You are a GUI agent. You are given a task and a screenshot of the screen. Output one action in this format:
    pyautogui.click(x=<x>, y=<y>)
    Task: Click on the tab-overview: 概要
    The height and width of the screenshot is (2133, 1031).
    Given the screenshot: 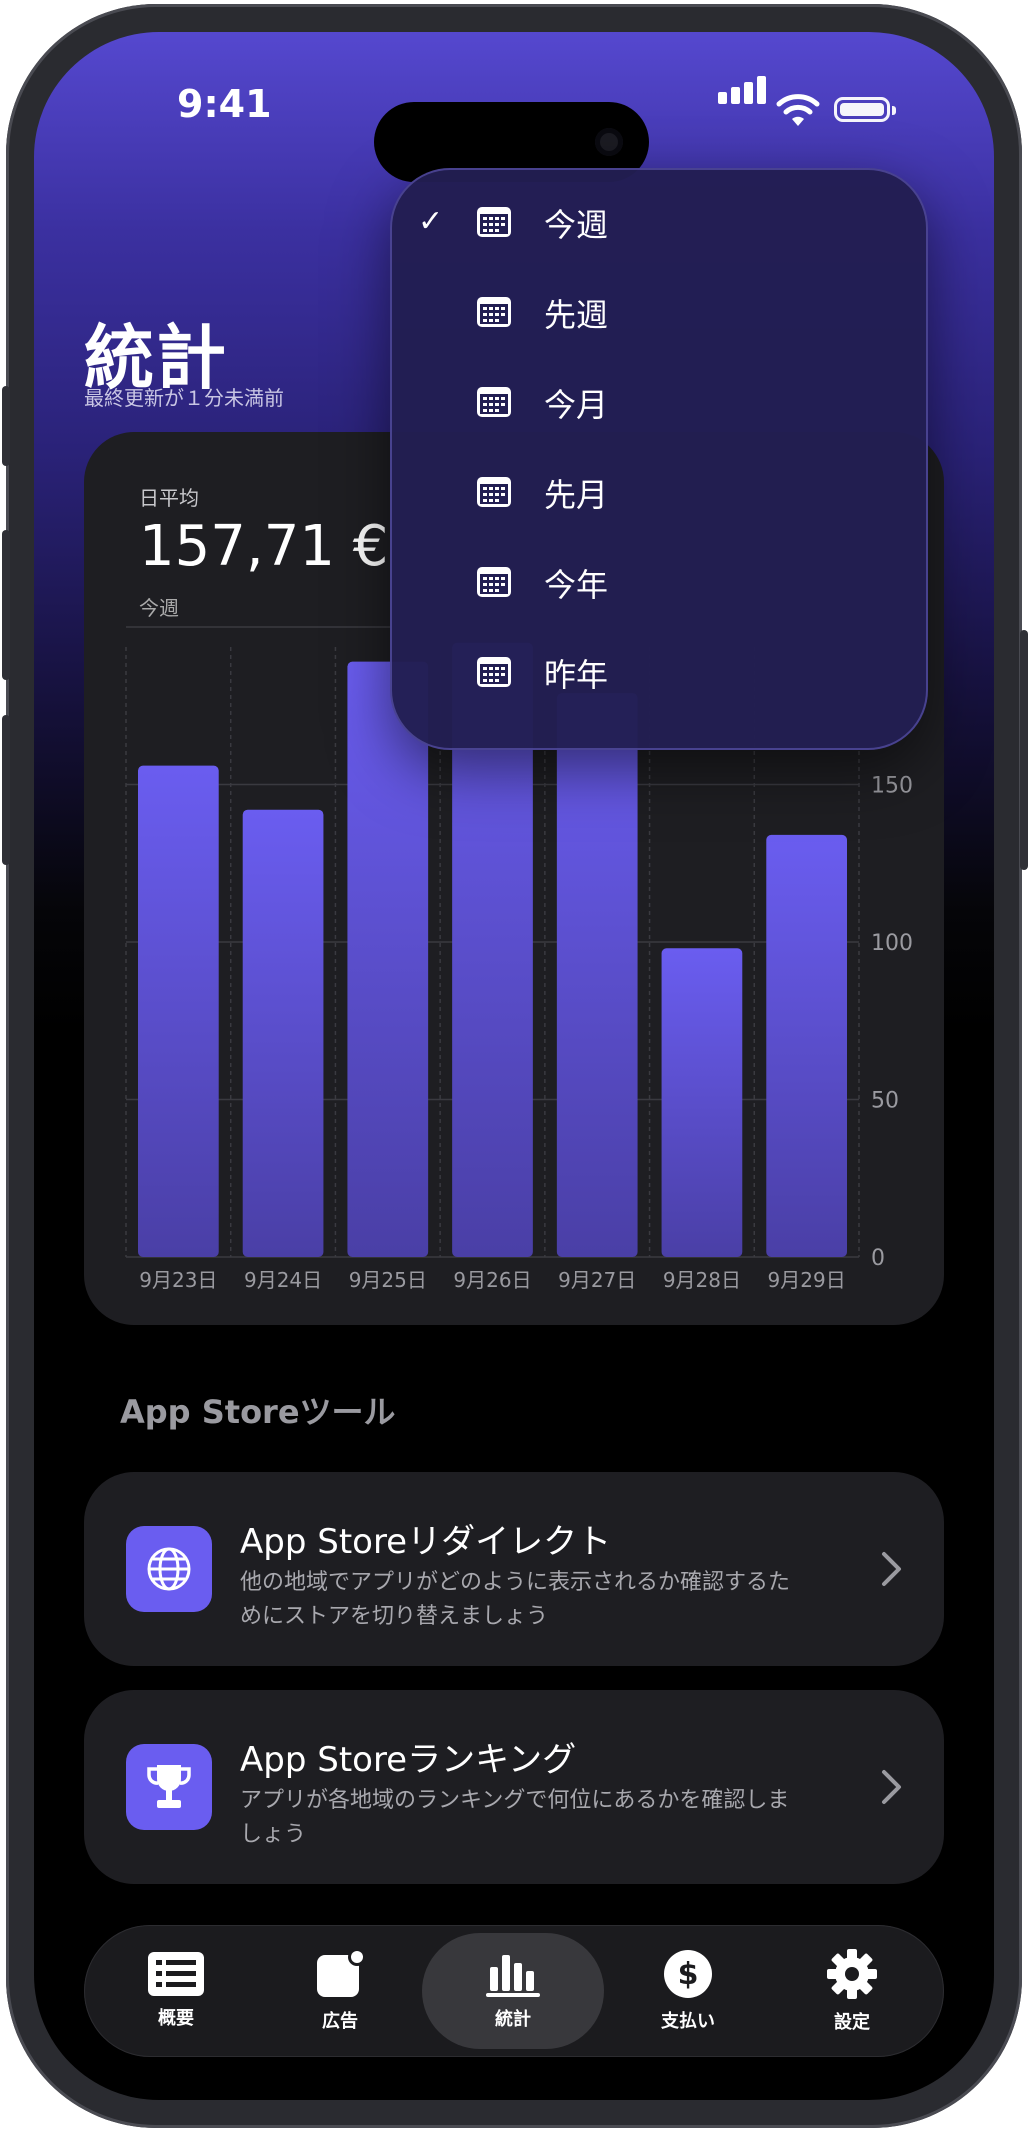 What is the action you would take?
    pyautogui.click(x=176, y=1991)
    